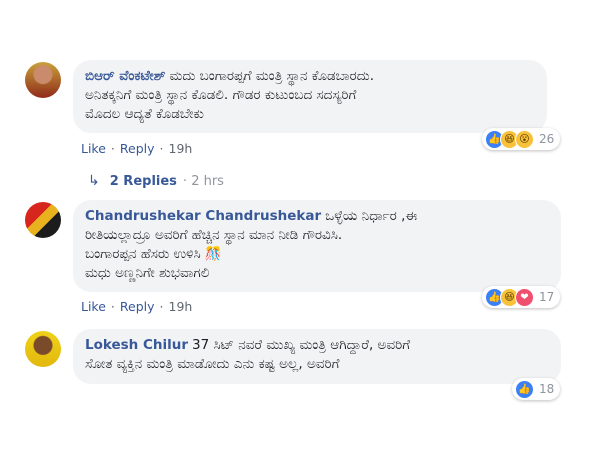 The image size is (600, 450). Describe the element at coordinates (125, 76) in the screenshot. I see `comment-author: ಬಿಆರ್ ವೆಂಕಟೇಶ್` at that location.